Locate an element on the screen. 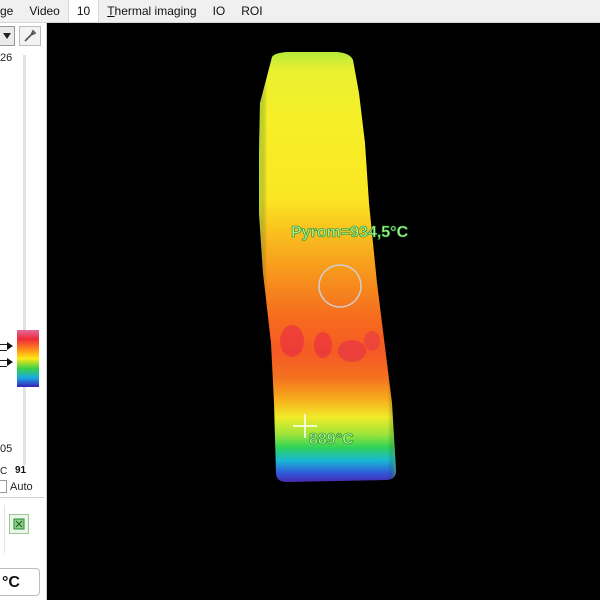  menu-thermal-imaging: Thermal imaging is located at coordinates (151, 11).